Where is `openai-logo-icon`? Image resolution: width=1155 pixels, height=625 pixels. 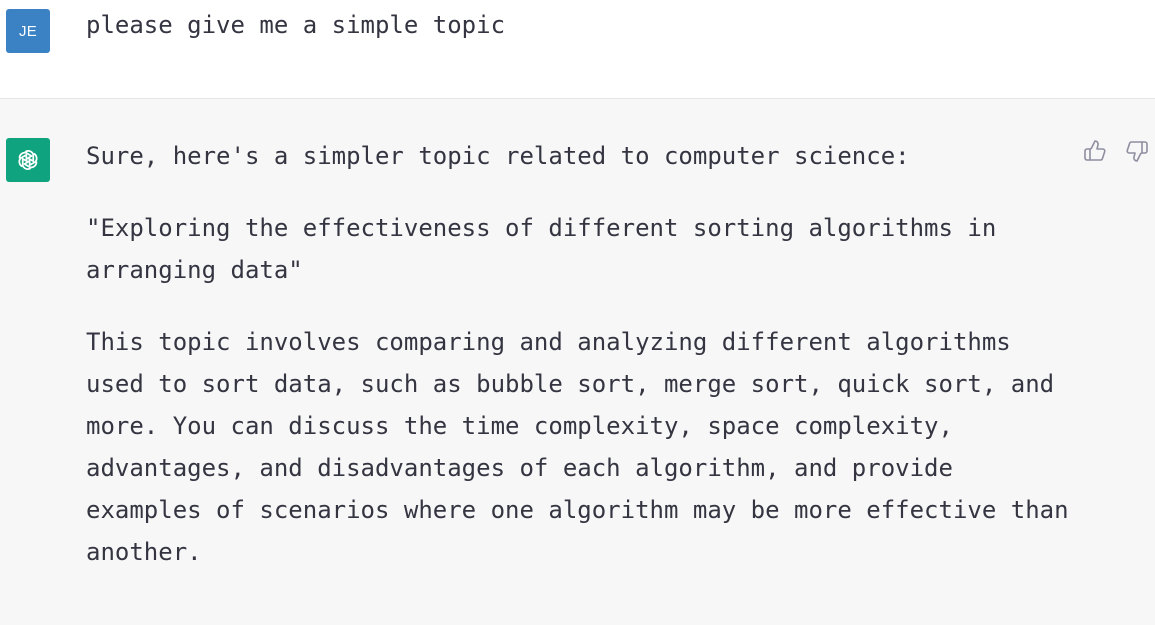 openai-logo-icon is located at coordinates (28, 160).